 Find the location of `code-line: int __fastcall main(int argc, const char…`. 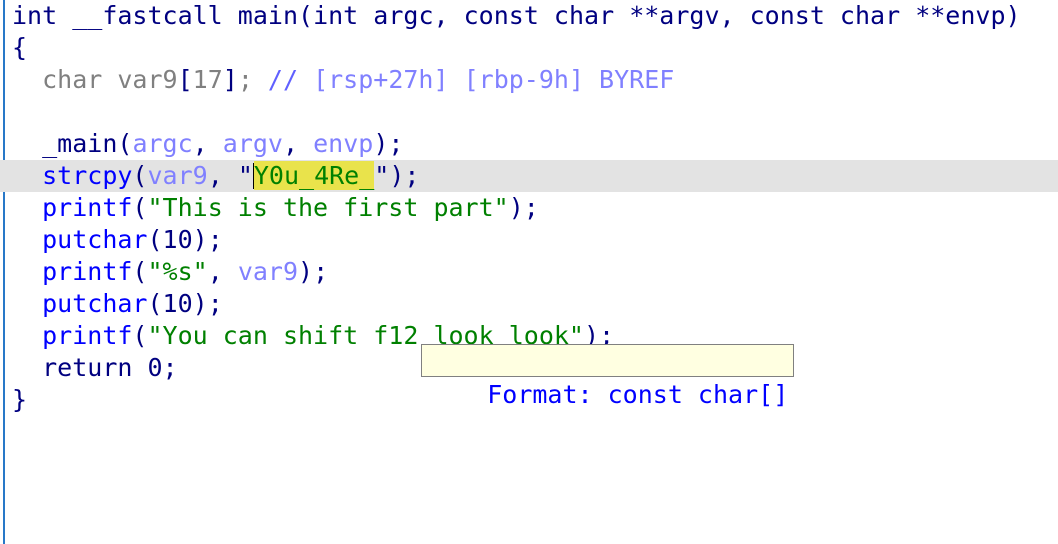

code-line: int __fastcall main(int argc, const char… is located at coordinates (529, 16).